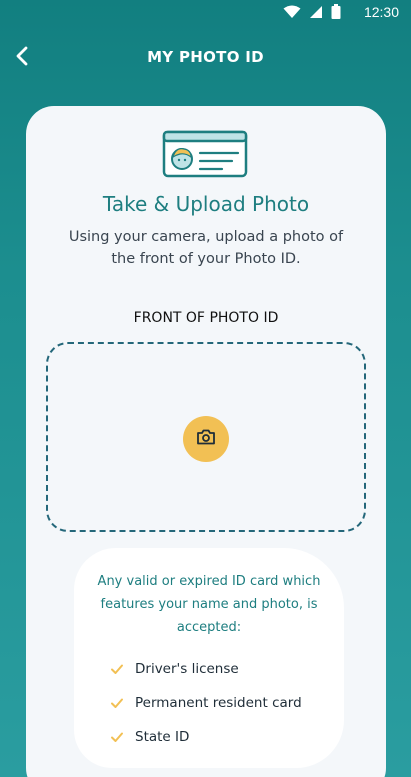 The image size is (411, 777). I want to click on camera-icon, so click(206, 439).